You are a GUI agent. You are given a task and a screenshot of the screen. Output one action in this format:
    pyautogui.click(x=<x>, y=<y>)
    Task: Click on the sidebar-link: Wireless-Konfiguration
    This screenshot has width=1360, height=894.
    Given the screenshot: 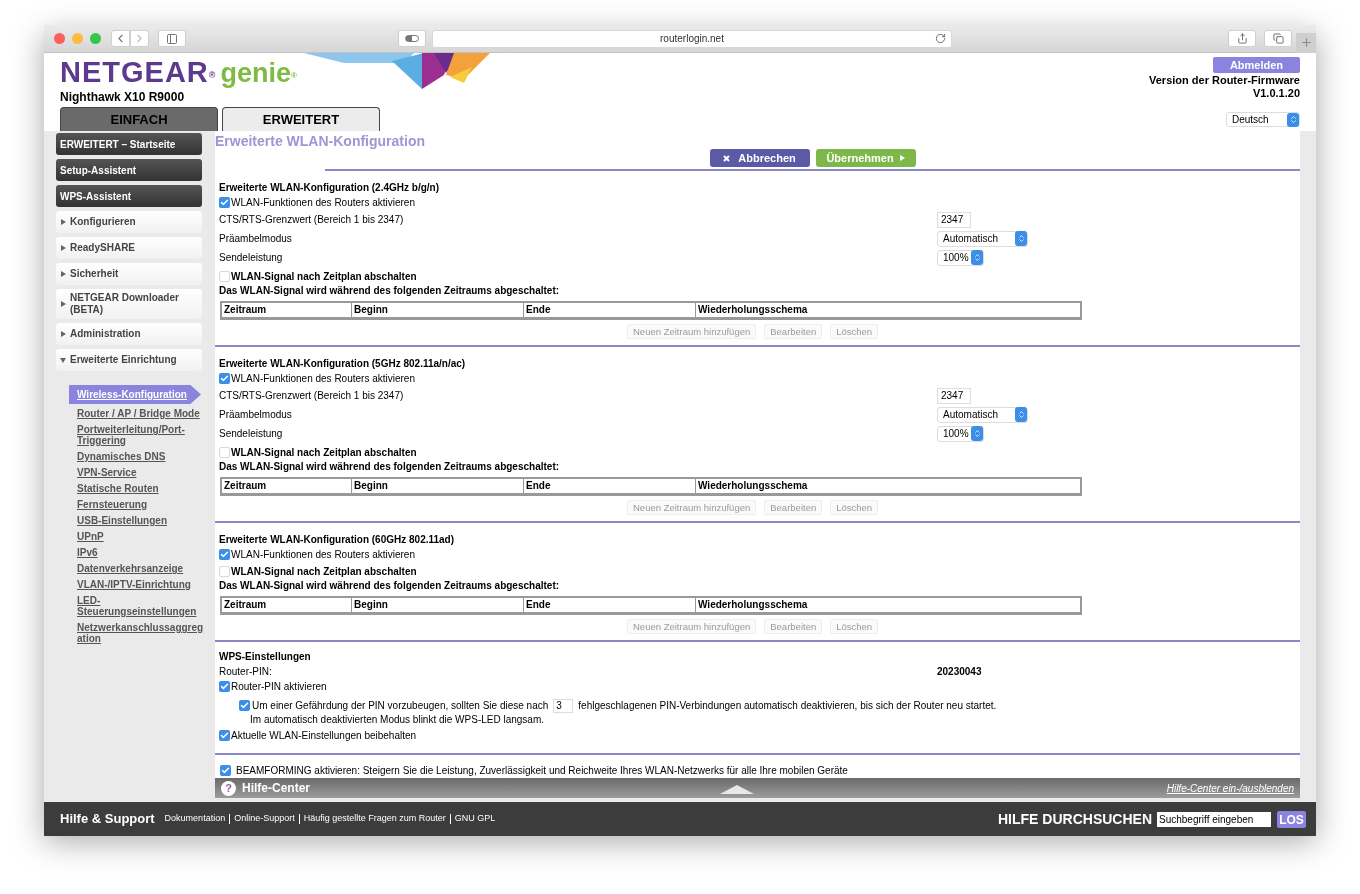 What is the action you would take?
    pyautogui.click(x=135, y=394)
    